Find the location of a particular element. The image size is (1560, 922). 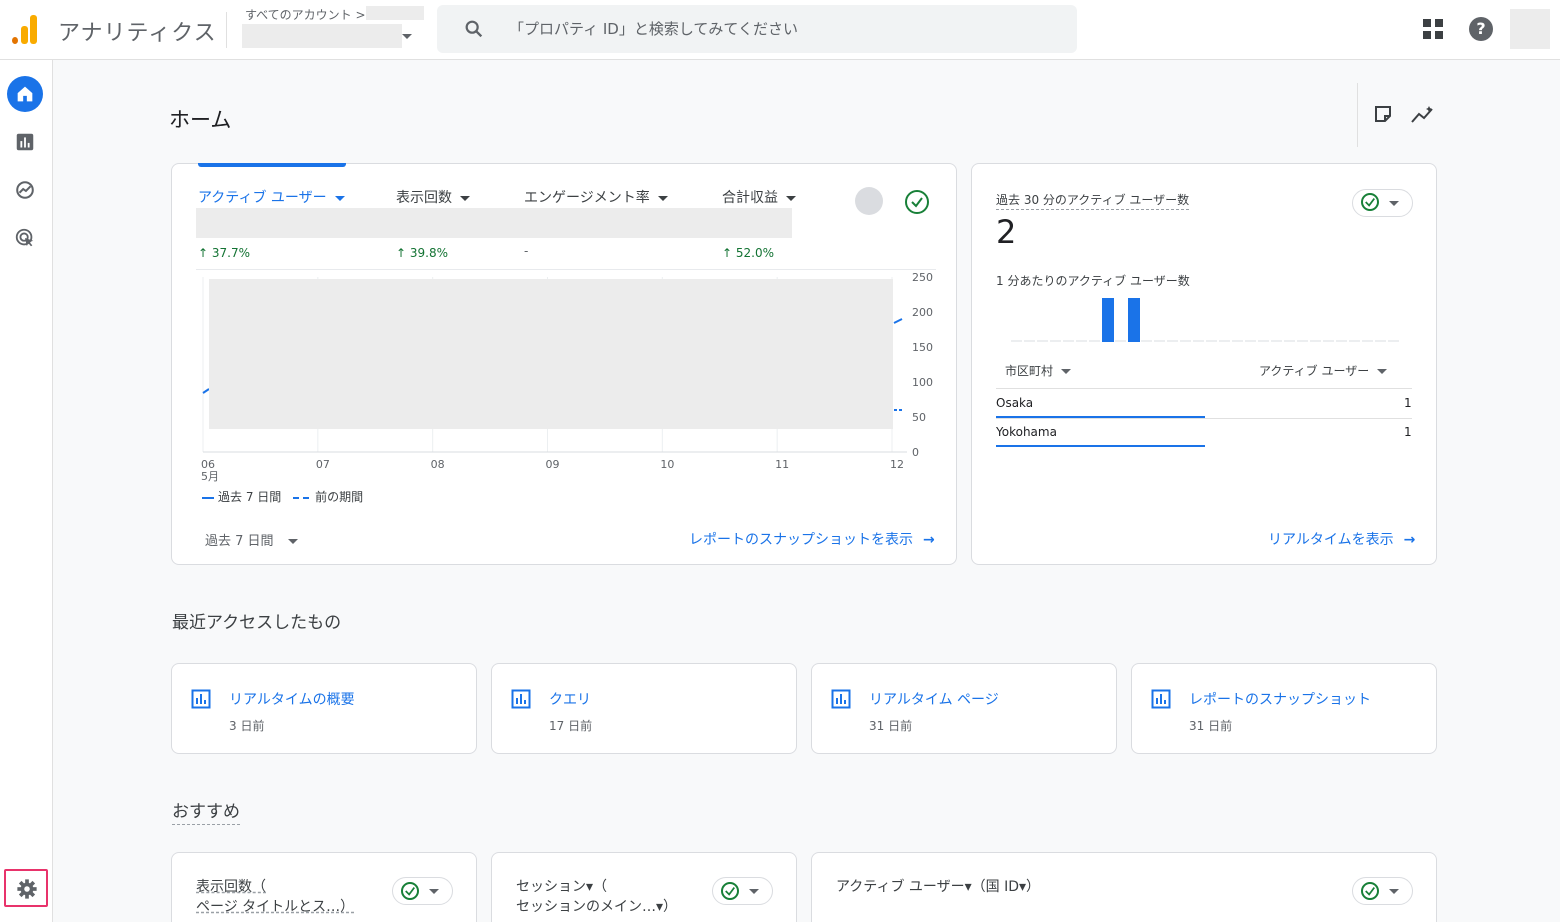

views-delta: ↑ 39.8% is located at coordinates (422, 253).